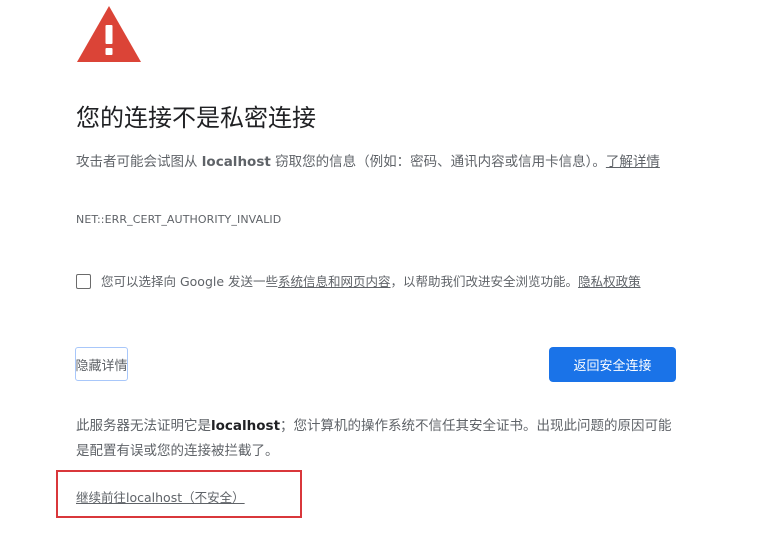  What do you see at coordinates (139, 162) in the screenshot?
I see `explanation-before: 攻击者可能会试图从` at bounding box center [139, 162].